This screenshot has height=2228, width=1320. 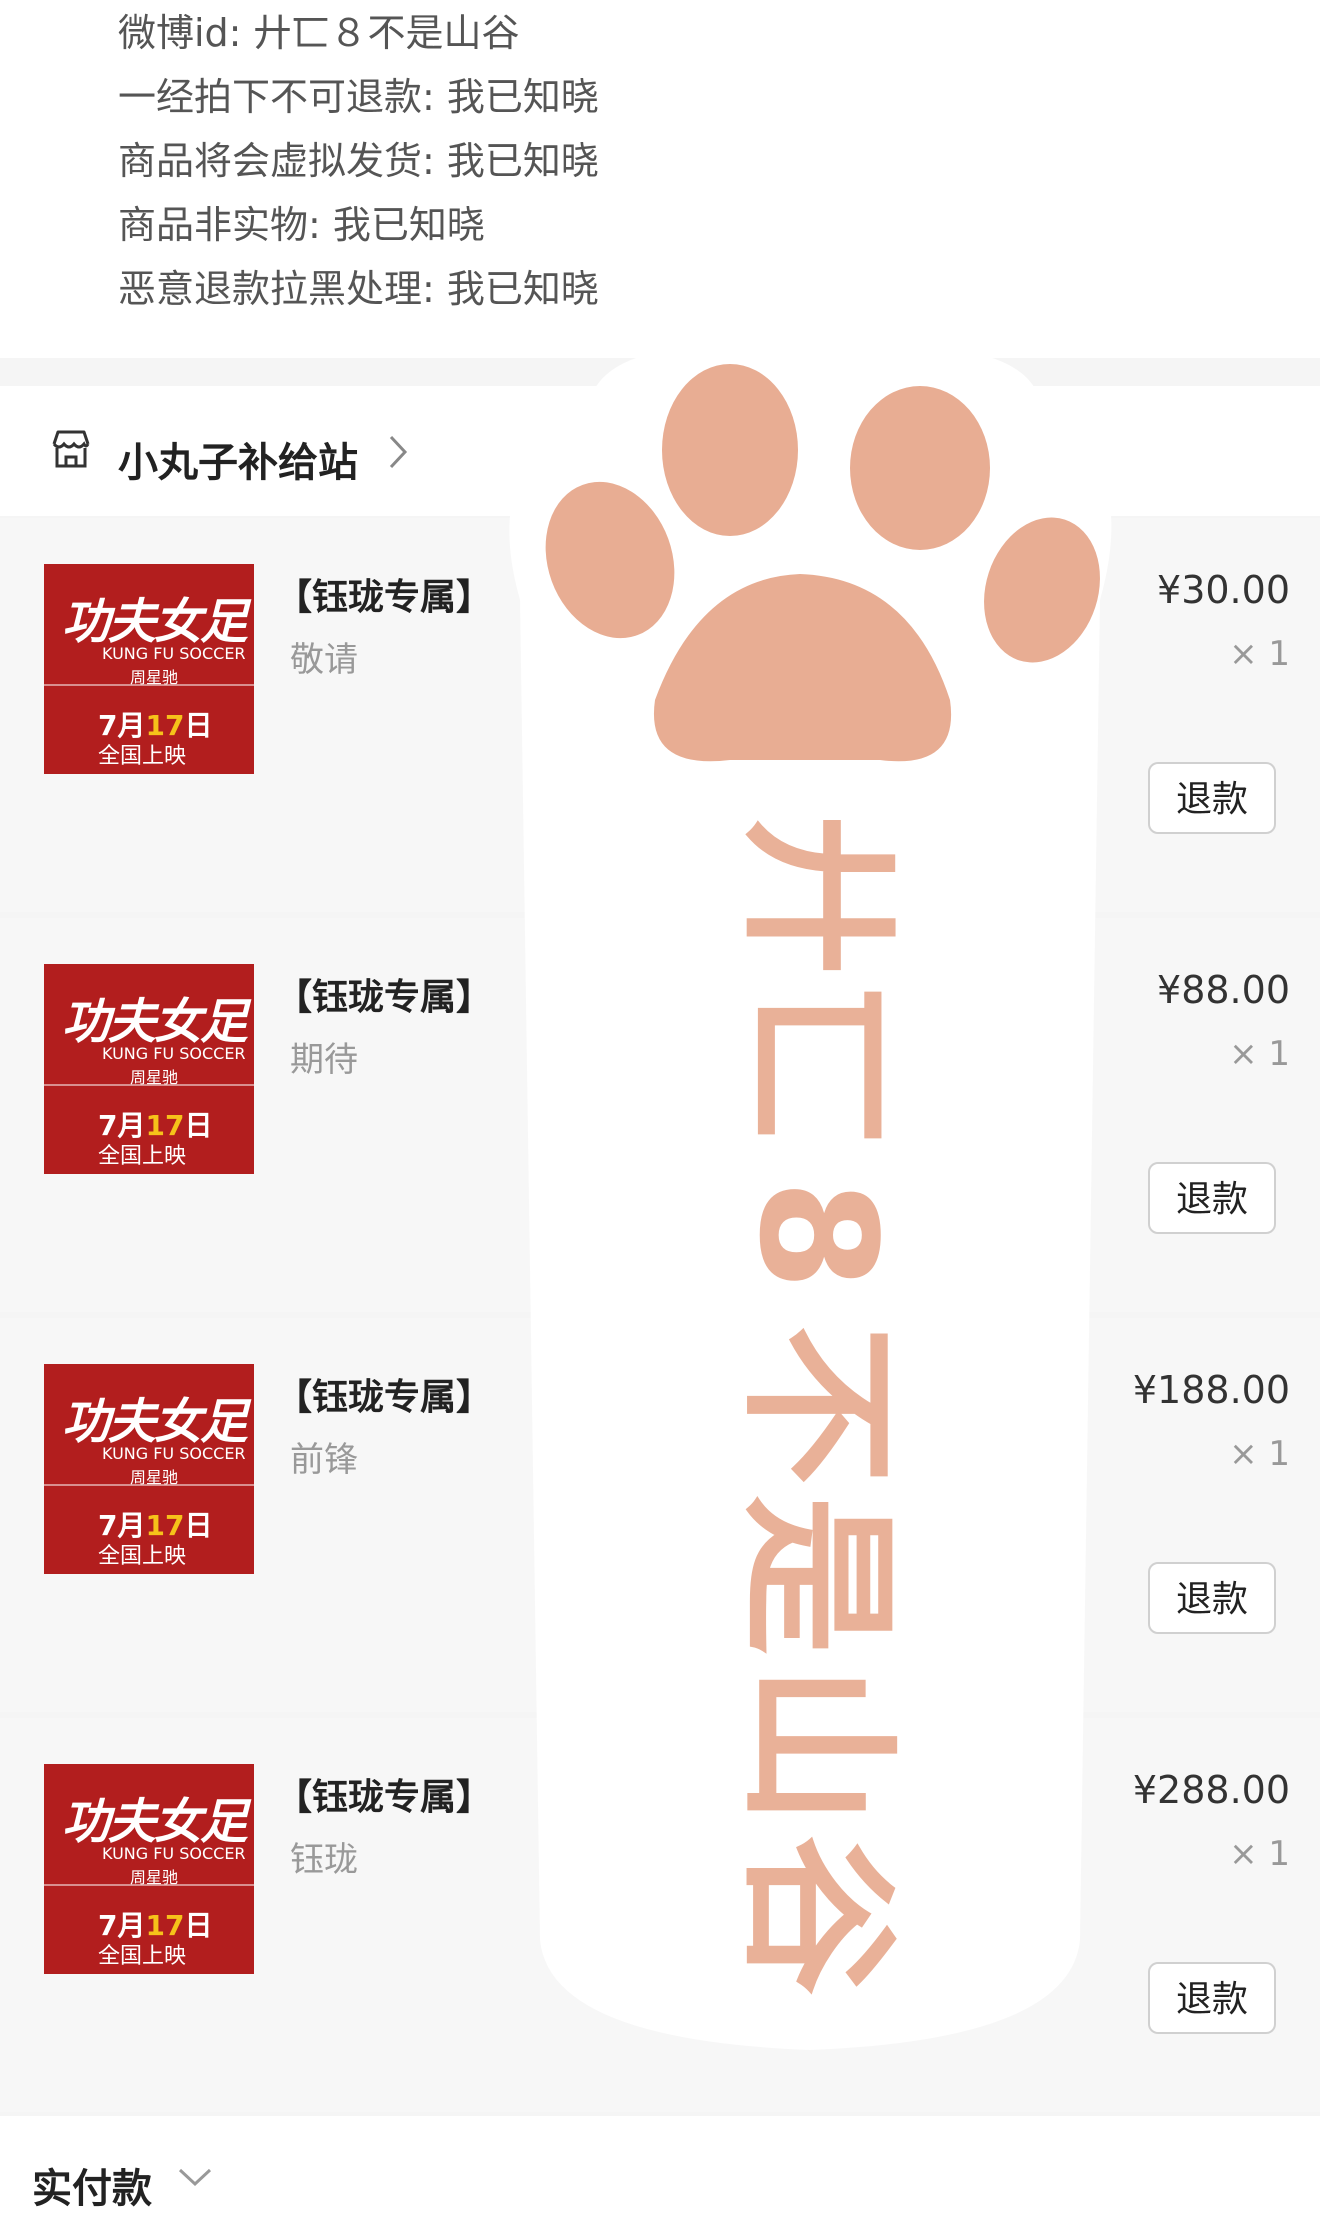 What do you see at coordinates (301, 225) in the screenshot?
I see `note-non-physical: 商品非实物: 我已知晓` at bounding box center [301, 225].